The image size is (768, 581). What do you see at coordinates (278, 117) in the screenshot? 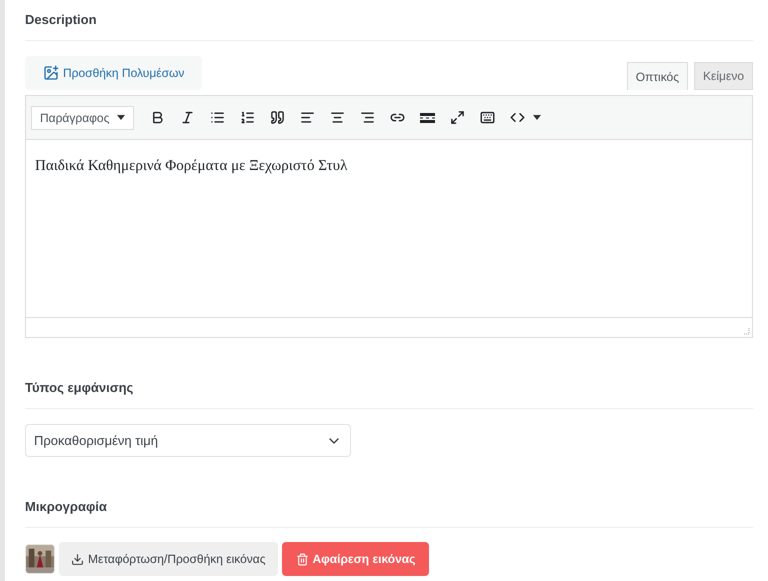
I see `quote-icon` at bounding box center [278, 117].